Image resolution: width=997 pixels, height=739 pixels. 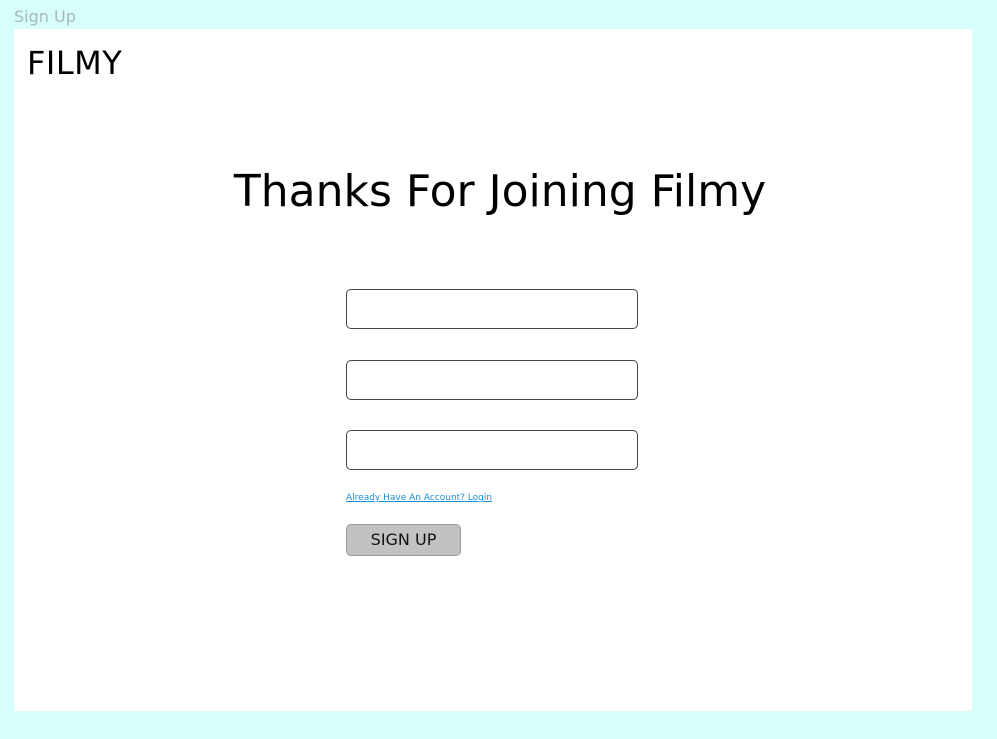 I want to click on page-heading: Thanks For Joining Filmy, so click(x=500, y=191).